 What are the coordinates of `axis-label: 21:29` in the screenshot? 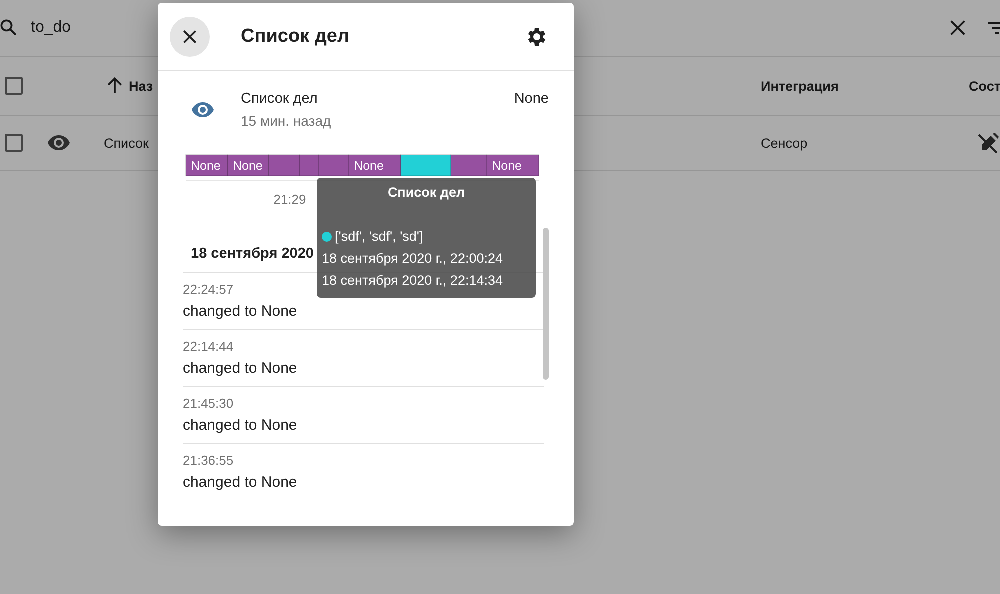 It's located at (290, 199).